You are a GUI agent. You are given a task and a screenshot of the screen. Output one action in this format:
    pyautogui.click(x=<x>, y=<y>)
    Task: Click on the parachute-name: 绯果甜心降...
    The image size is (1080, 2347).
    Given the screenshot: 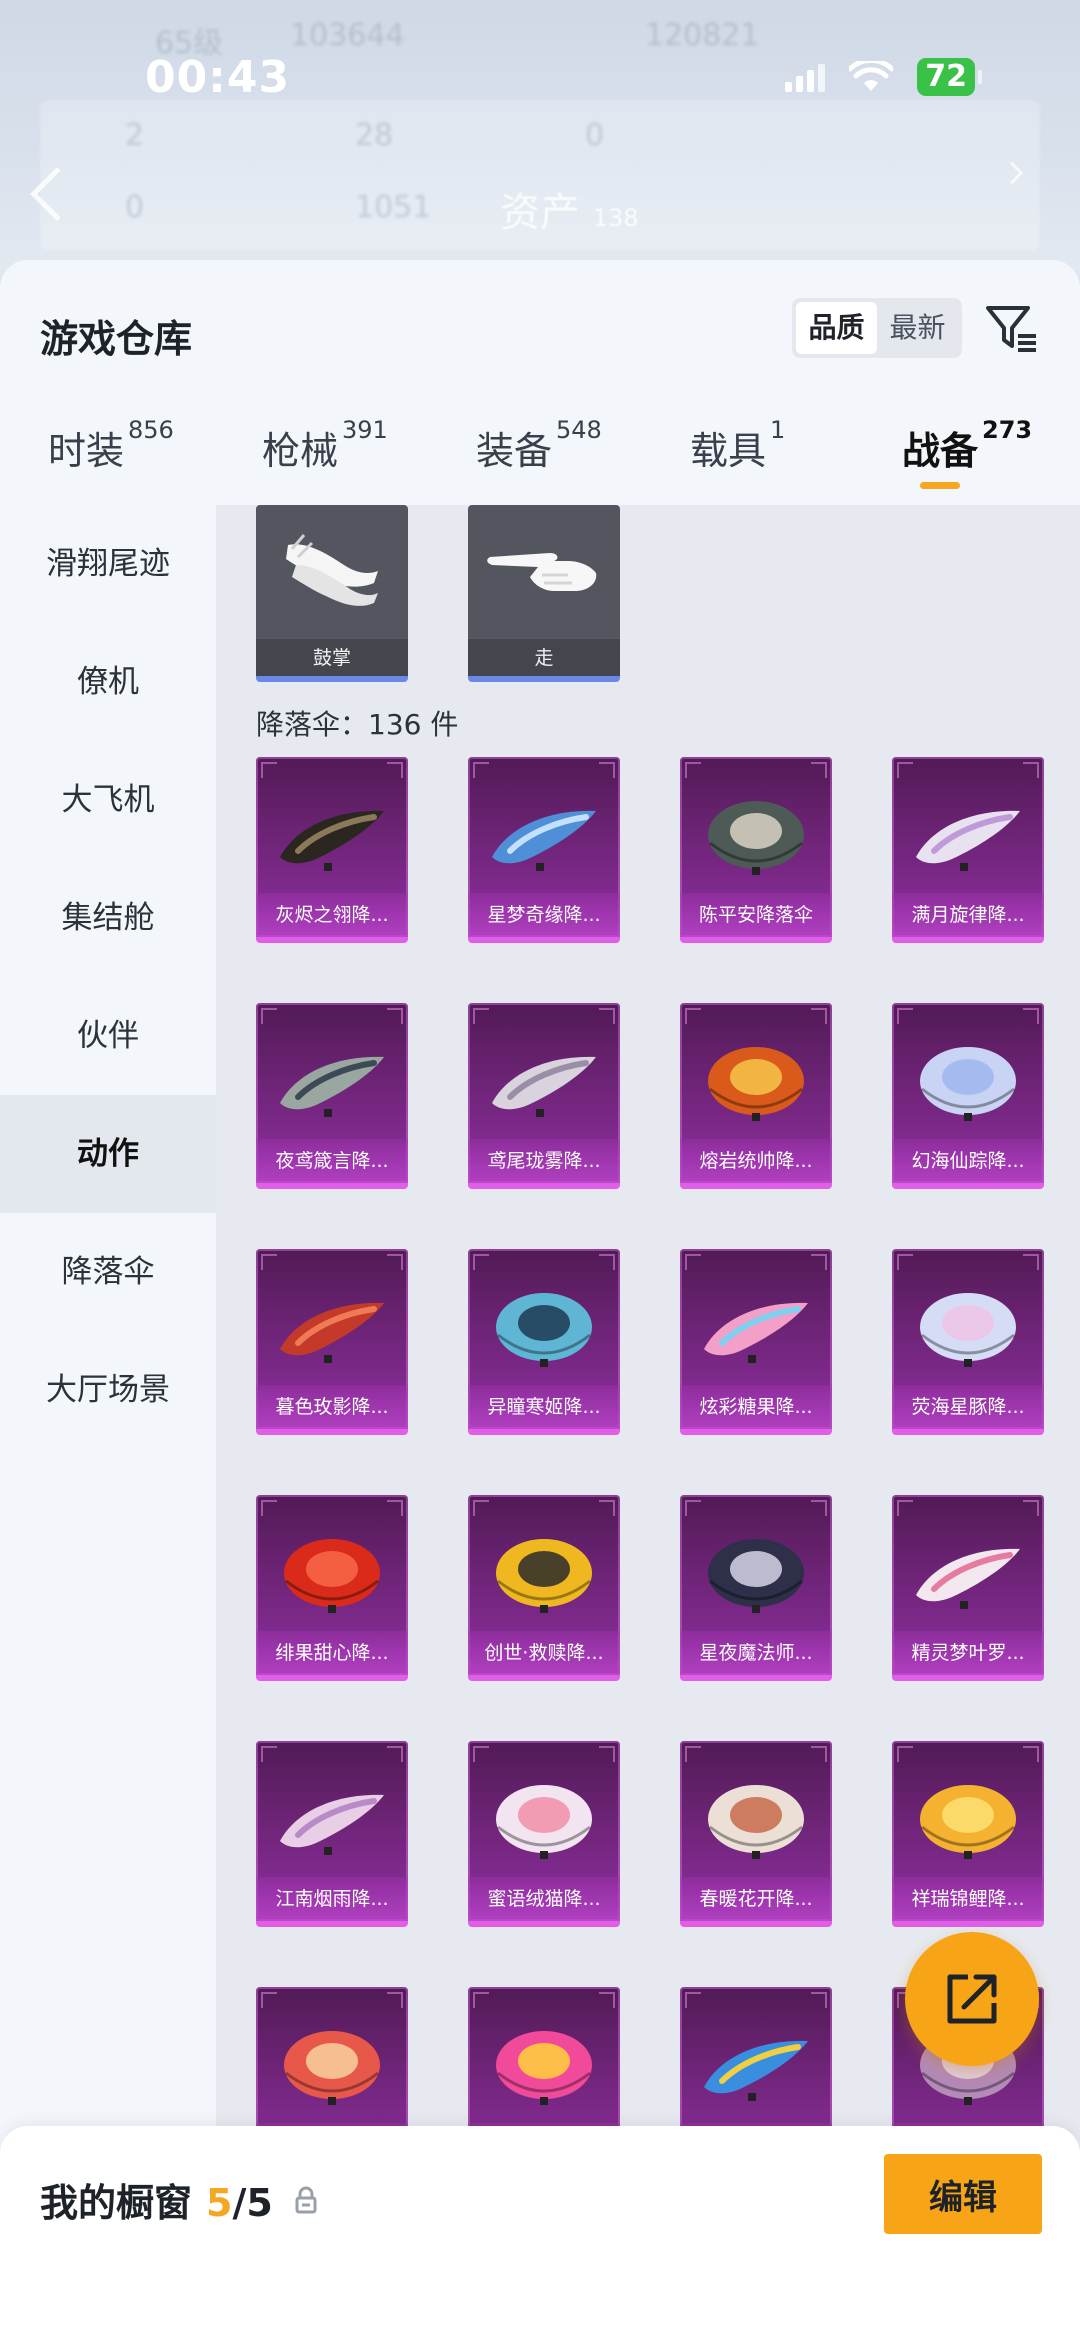 What is the action you would take?
    pyautogui.click(x=332, y=1653)
    